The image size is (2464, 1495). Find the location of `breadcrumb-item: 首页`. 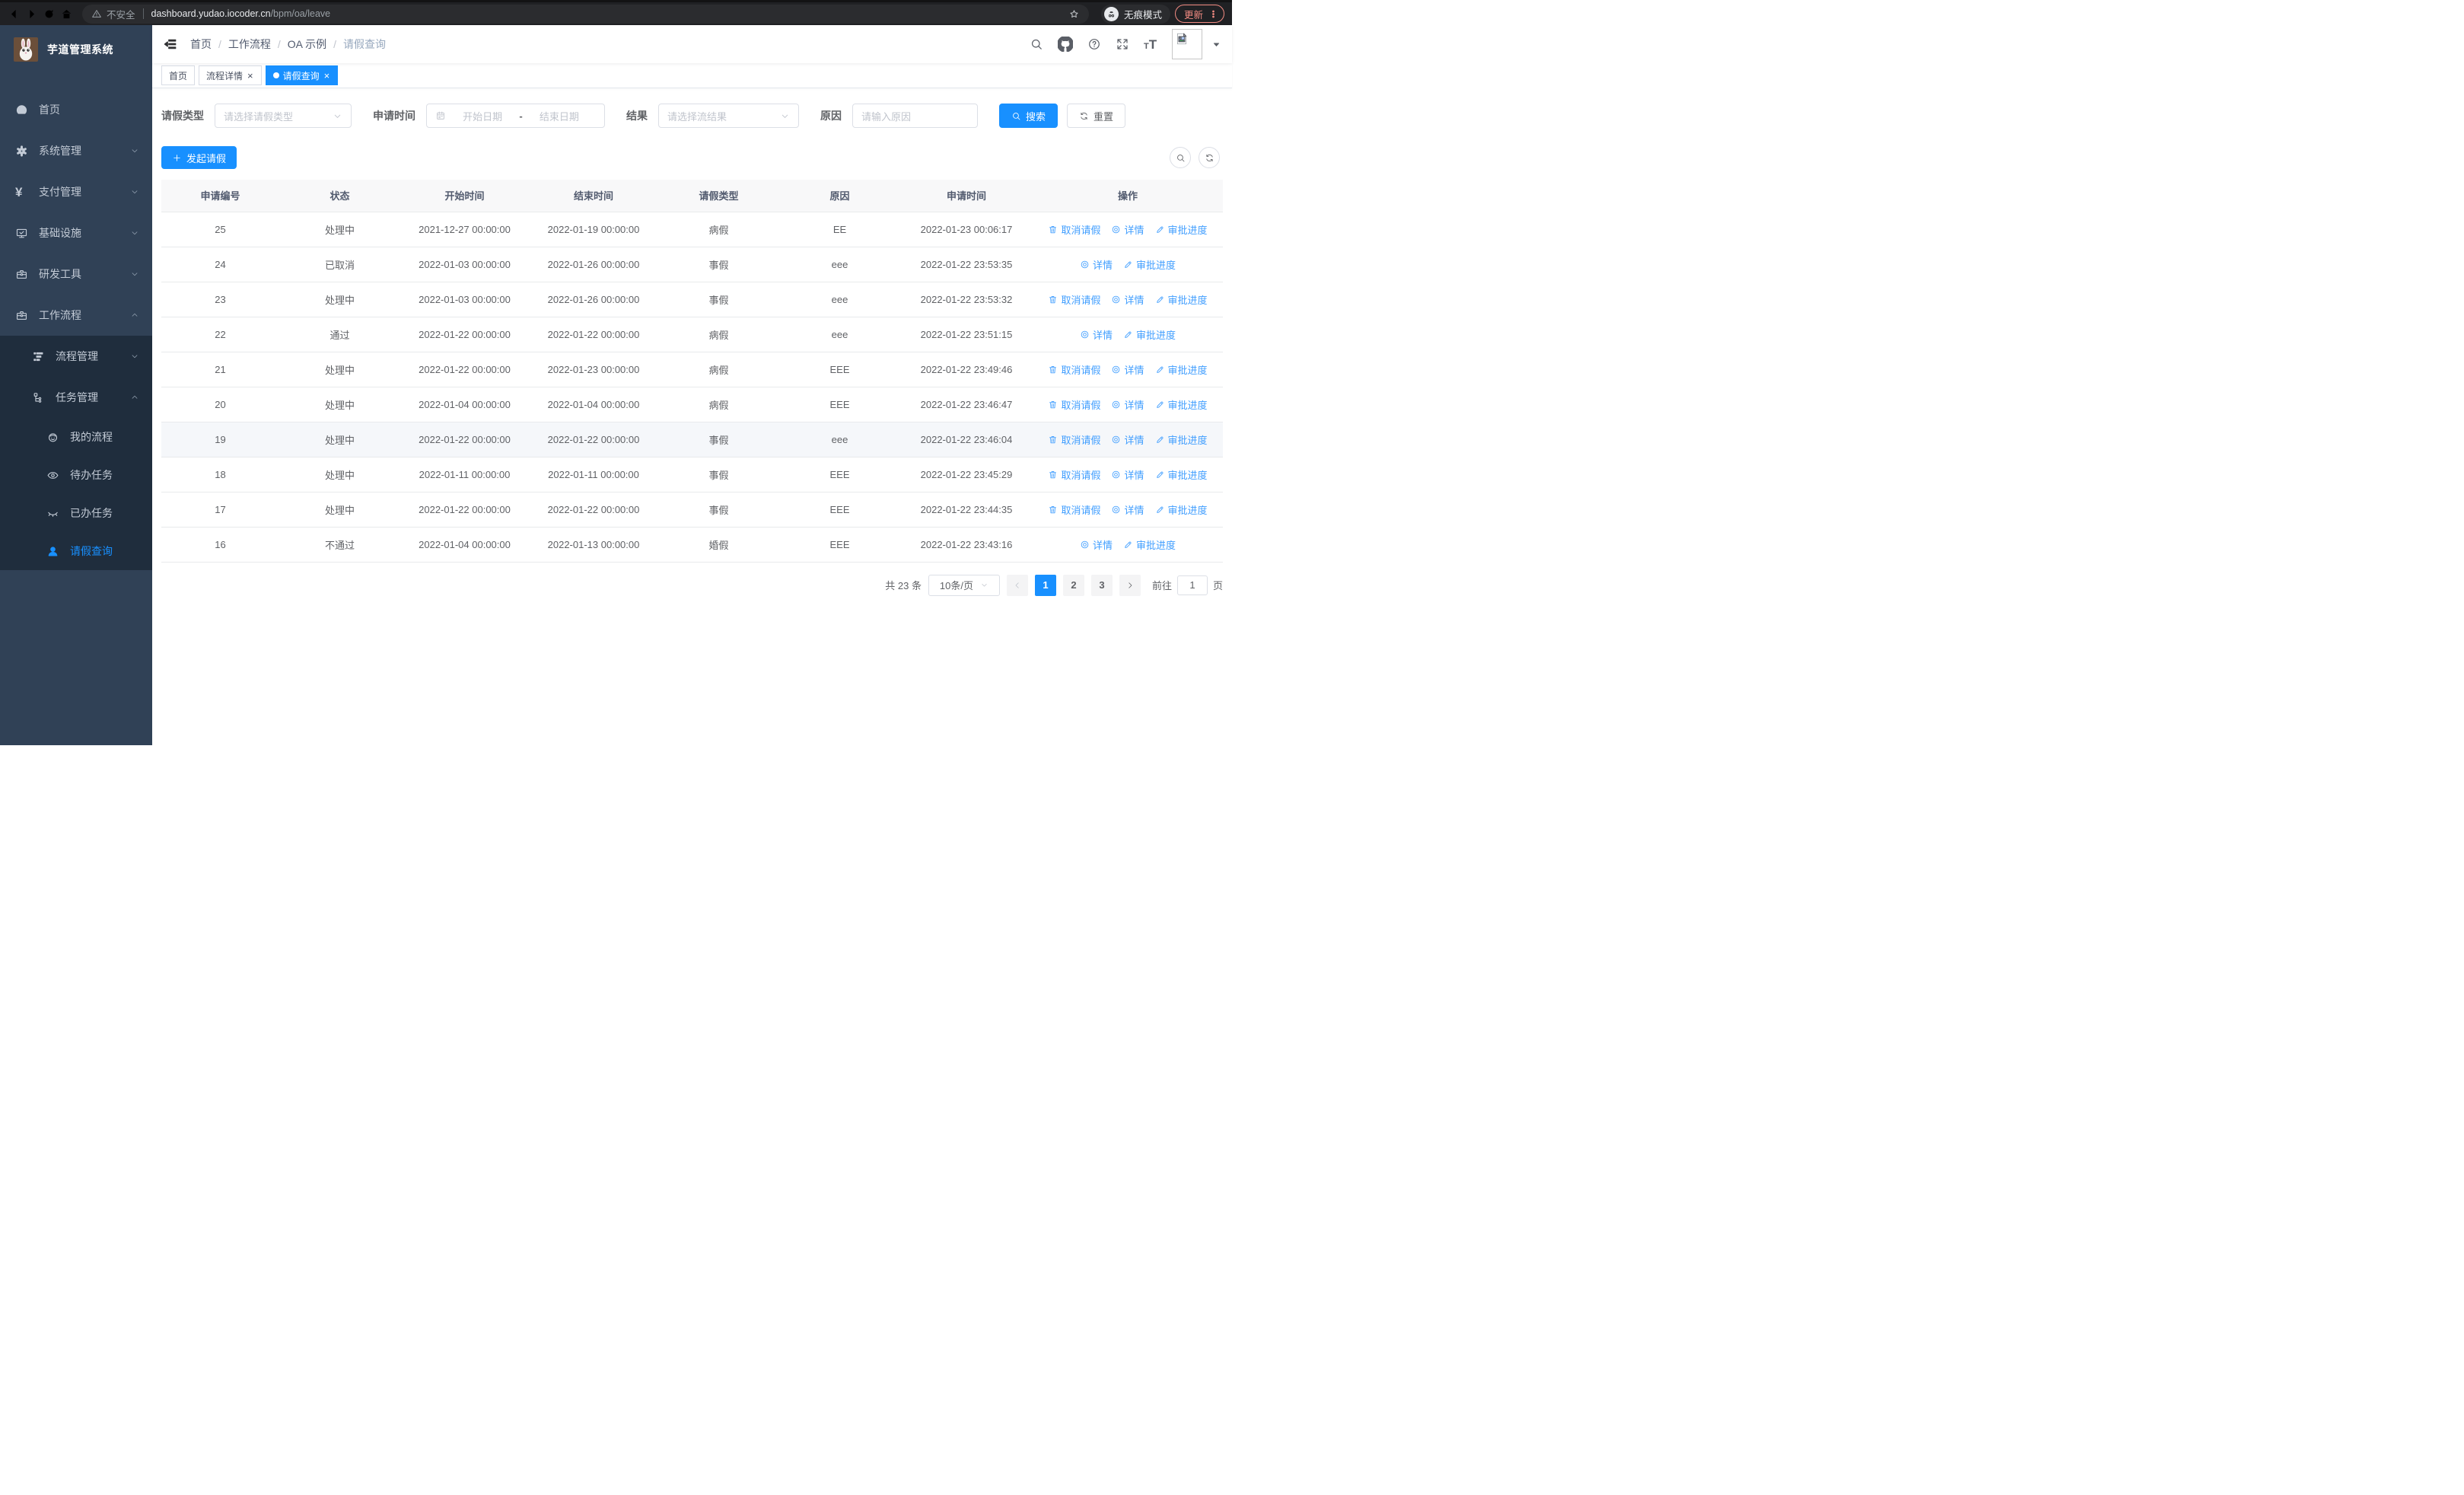

breadcrumb-item: 首页 is located at coordinates (201, 45).